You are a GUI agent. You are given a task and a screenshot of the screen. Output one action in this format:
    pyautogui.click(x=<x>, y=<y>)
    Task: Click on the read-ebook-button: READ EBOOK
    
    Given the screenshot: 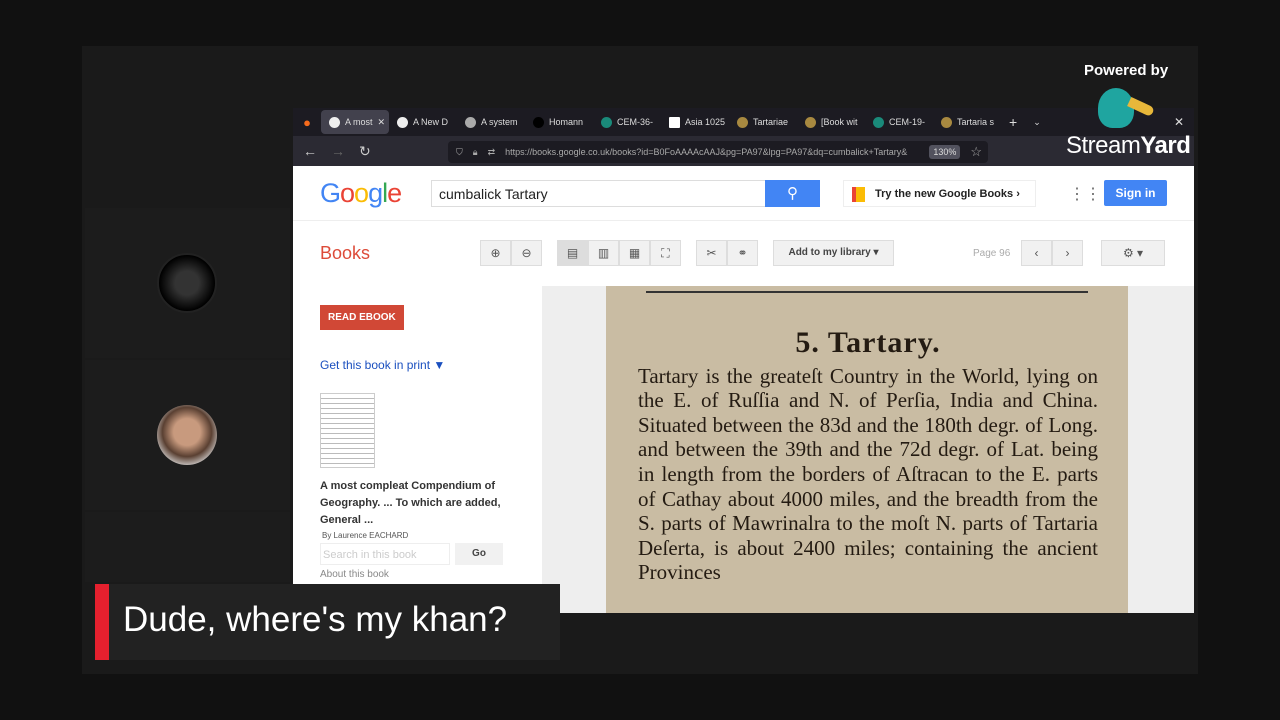 What is the action you would take?
    pyautogui.click(x=362, y=317)
    